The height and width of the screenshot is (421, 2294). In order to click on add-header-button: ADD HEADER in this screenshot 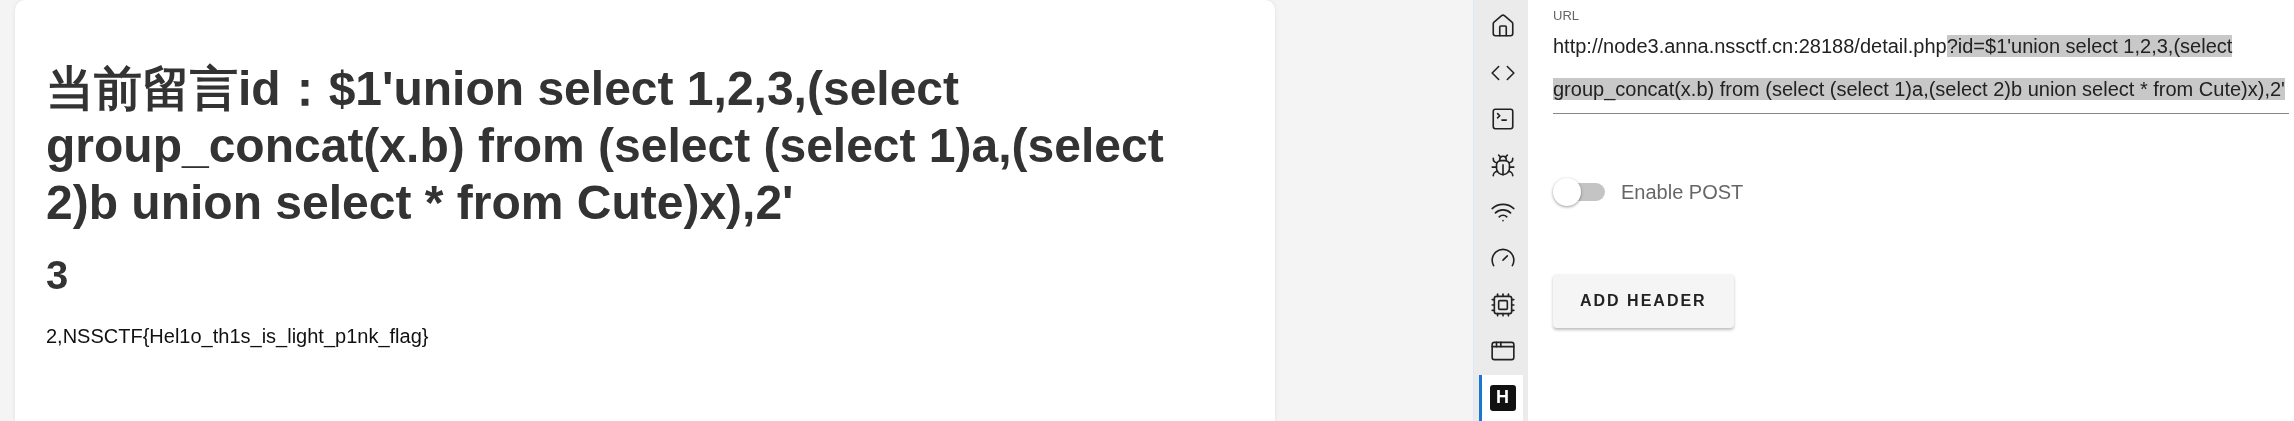, I will do `click(1643, 301)`.